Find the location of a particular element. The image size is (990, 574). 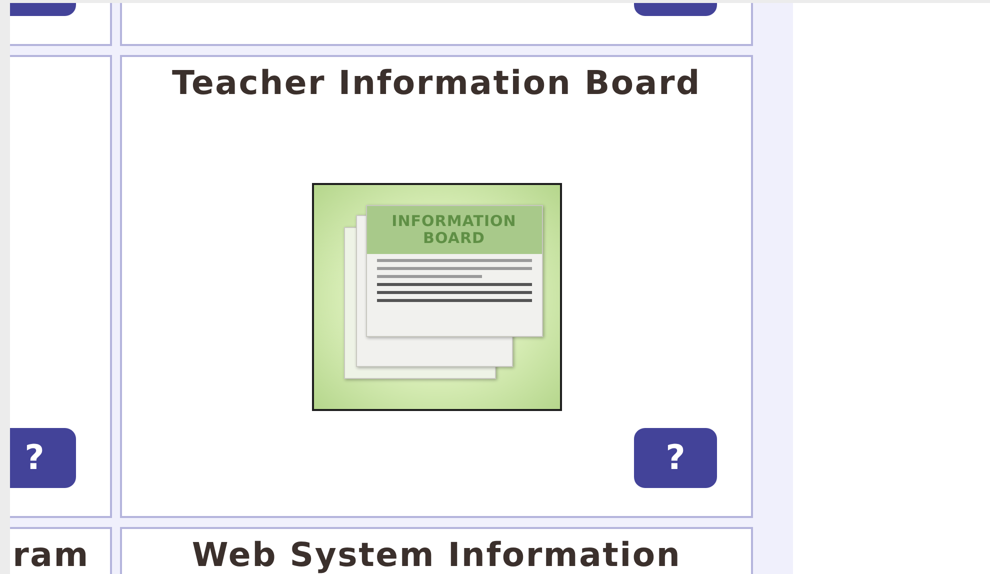

icon-caption: BOARD is located at coordinates (454, 238).